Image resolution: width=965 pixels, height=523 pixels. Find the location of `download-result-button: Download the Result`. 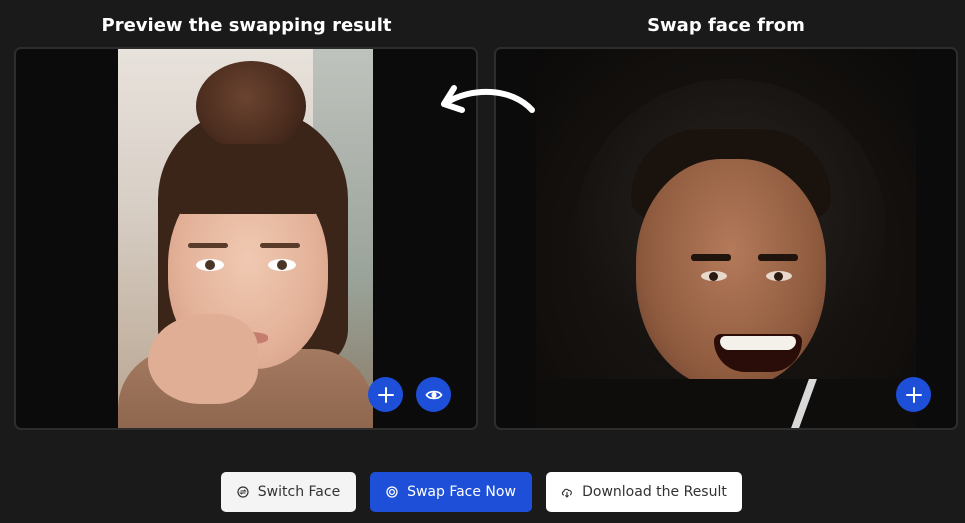

download-result-button: Download the Result is located at coordinates (644, 492).